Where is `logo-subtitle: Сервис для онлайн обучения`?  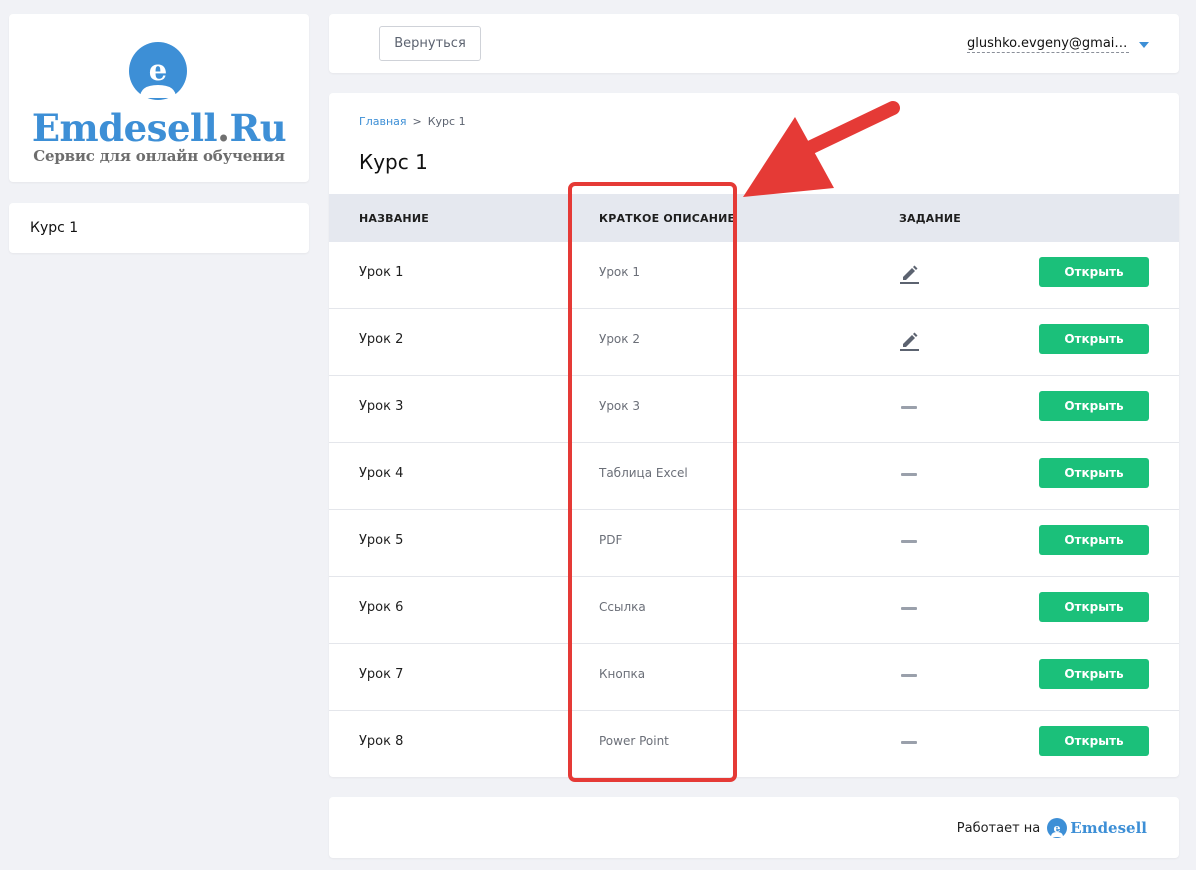 logo-subtitle: Сервис для онлайн обучения is located at coordinates (159, 156).